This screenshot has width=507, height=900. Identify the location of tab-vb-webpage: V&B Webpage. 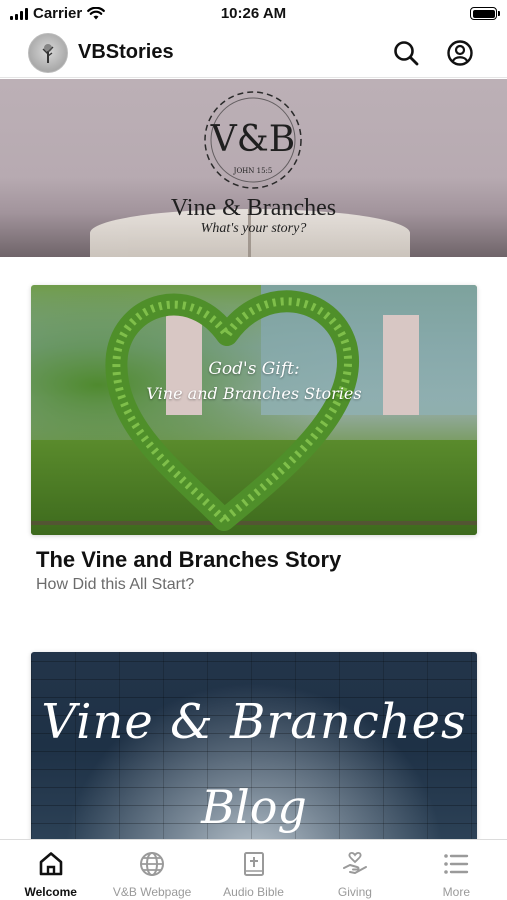
(151, 870).